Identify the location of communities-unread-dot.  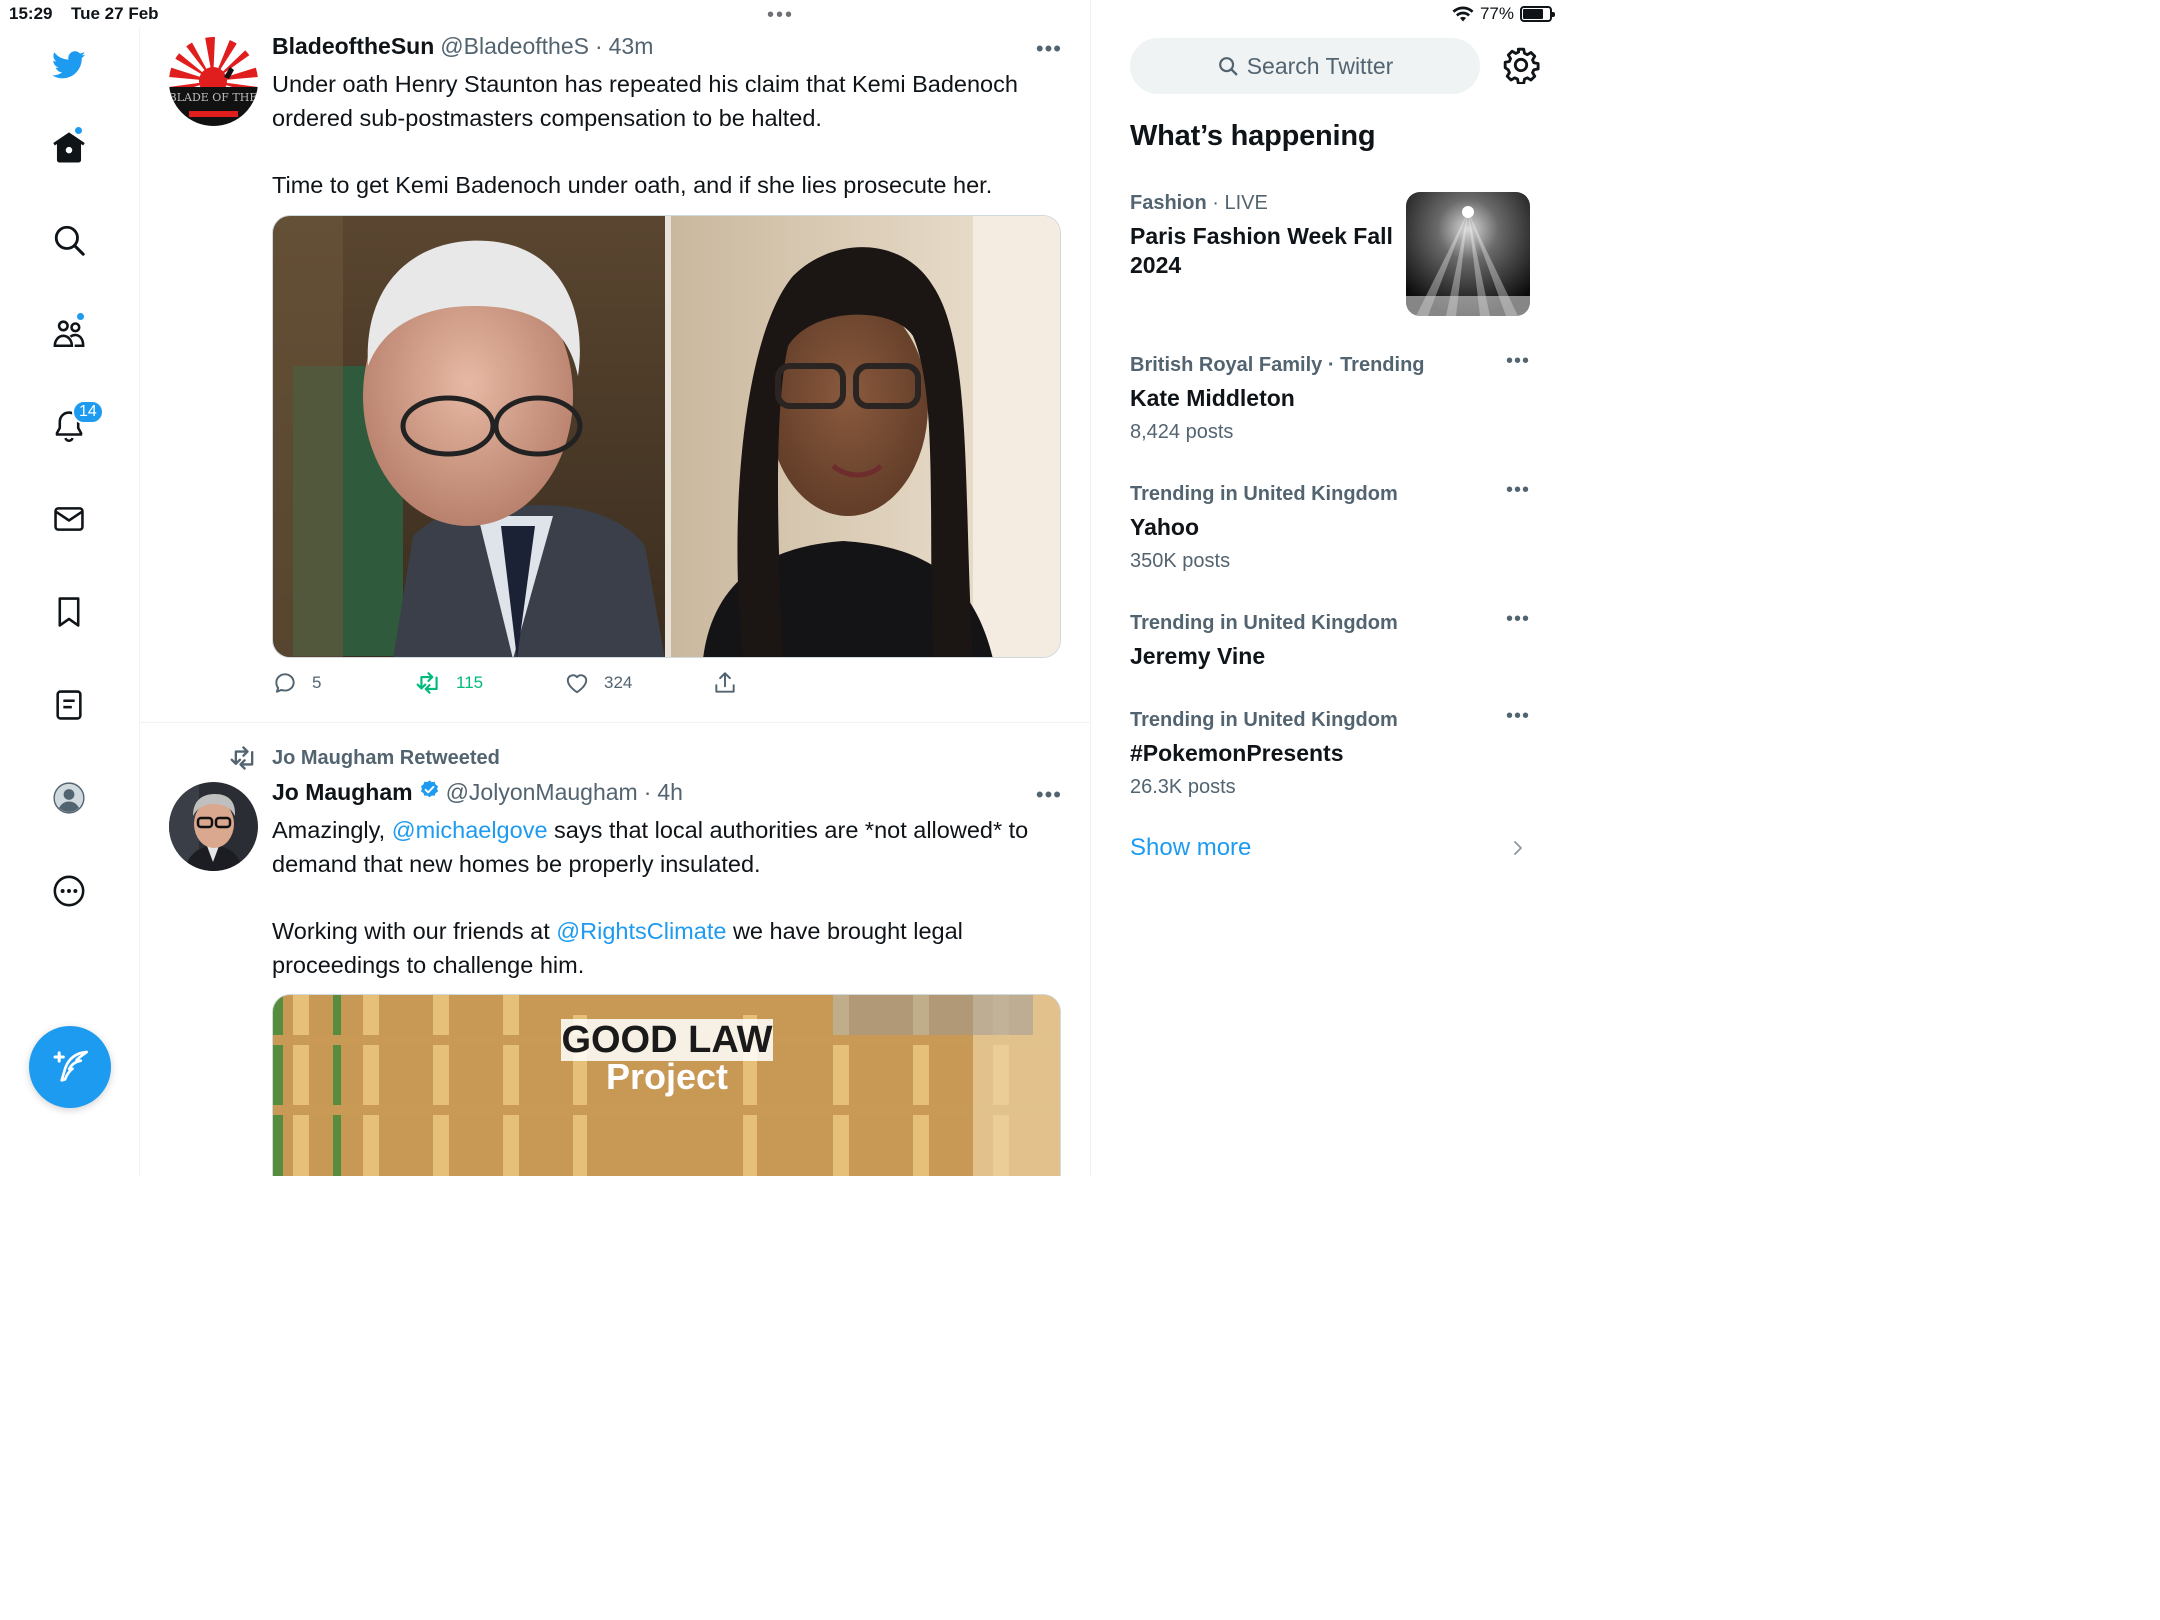
(80, 316).